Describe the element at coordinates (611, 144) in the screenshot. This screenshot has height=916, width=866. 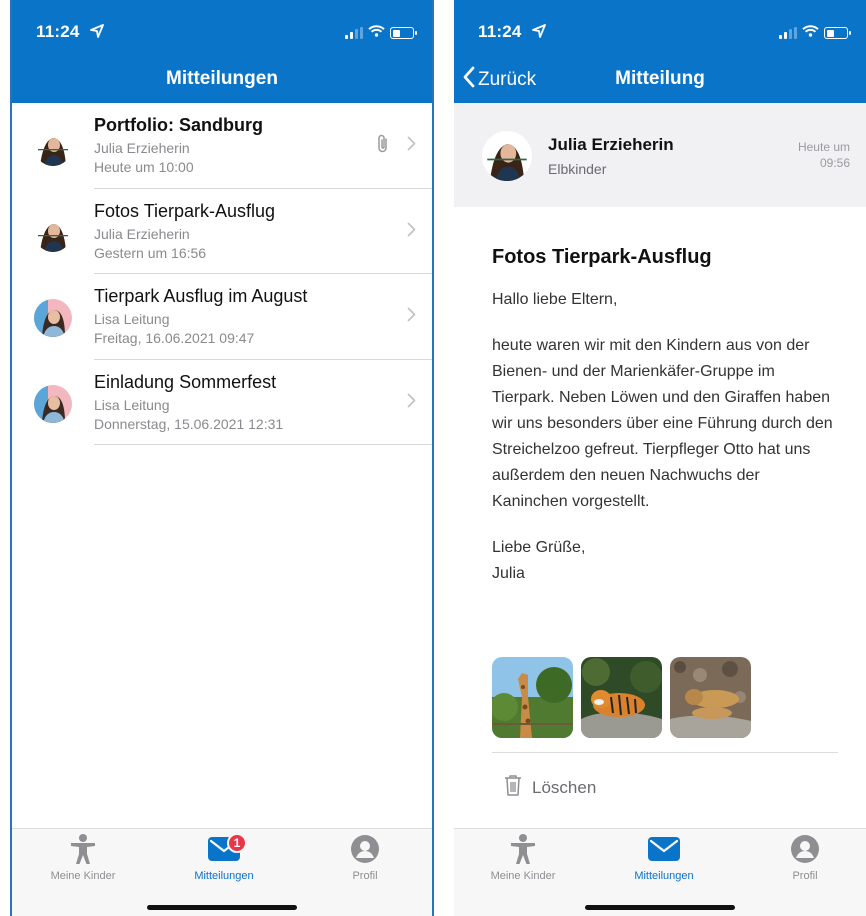
I see `sender-name: Julia Erzieherin` at that location.